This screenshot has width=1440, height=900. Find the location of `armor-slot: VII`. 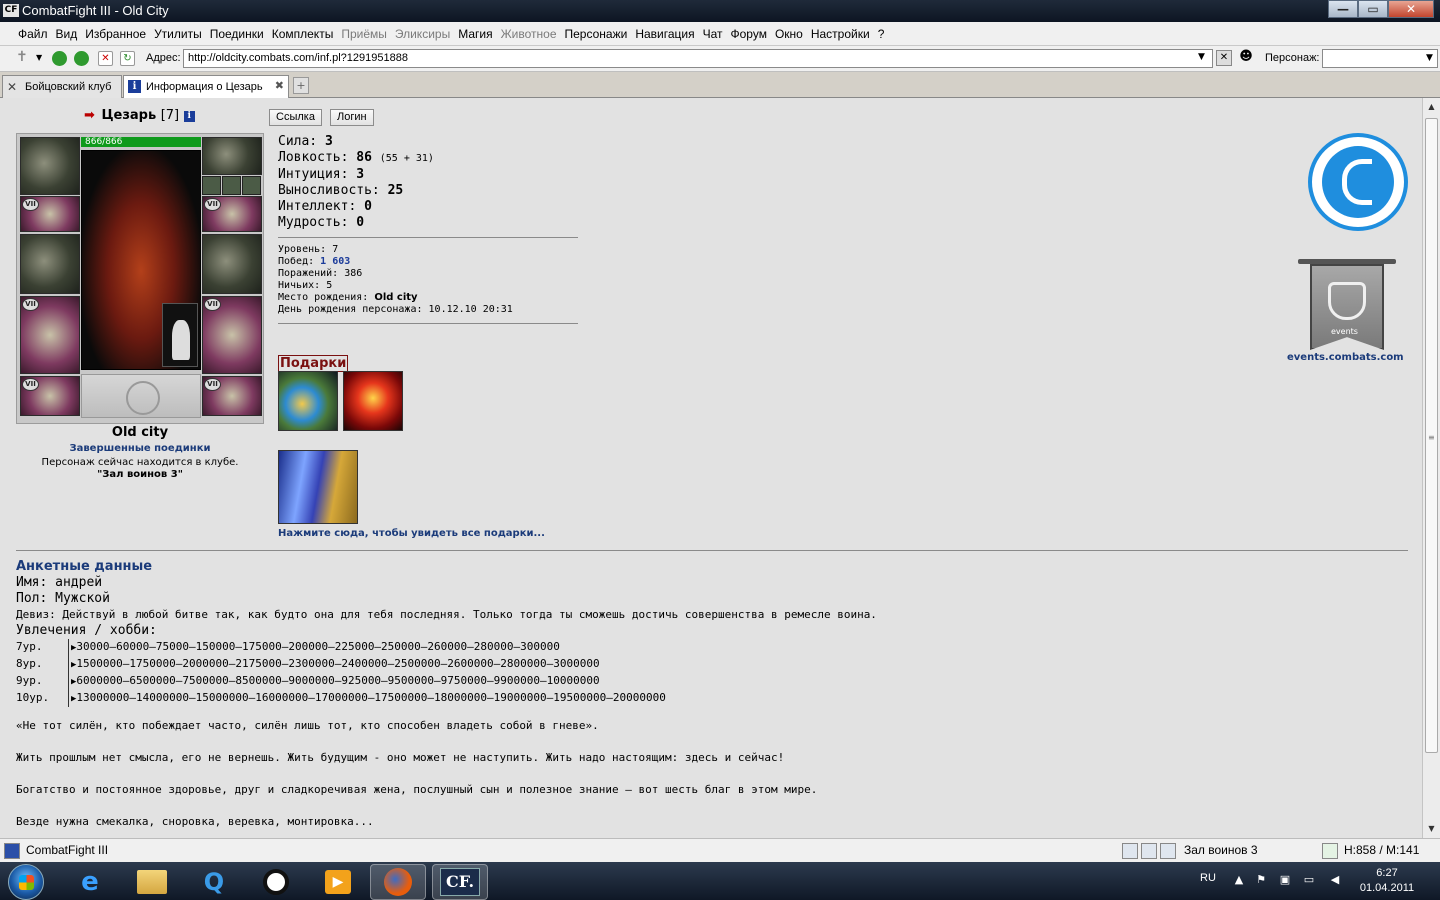

armor-slot: VII is located at coordinates (50, 335).